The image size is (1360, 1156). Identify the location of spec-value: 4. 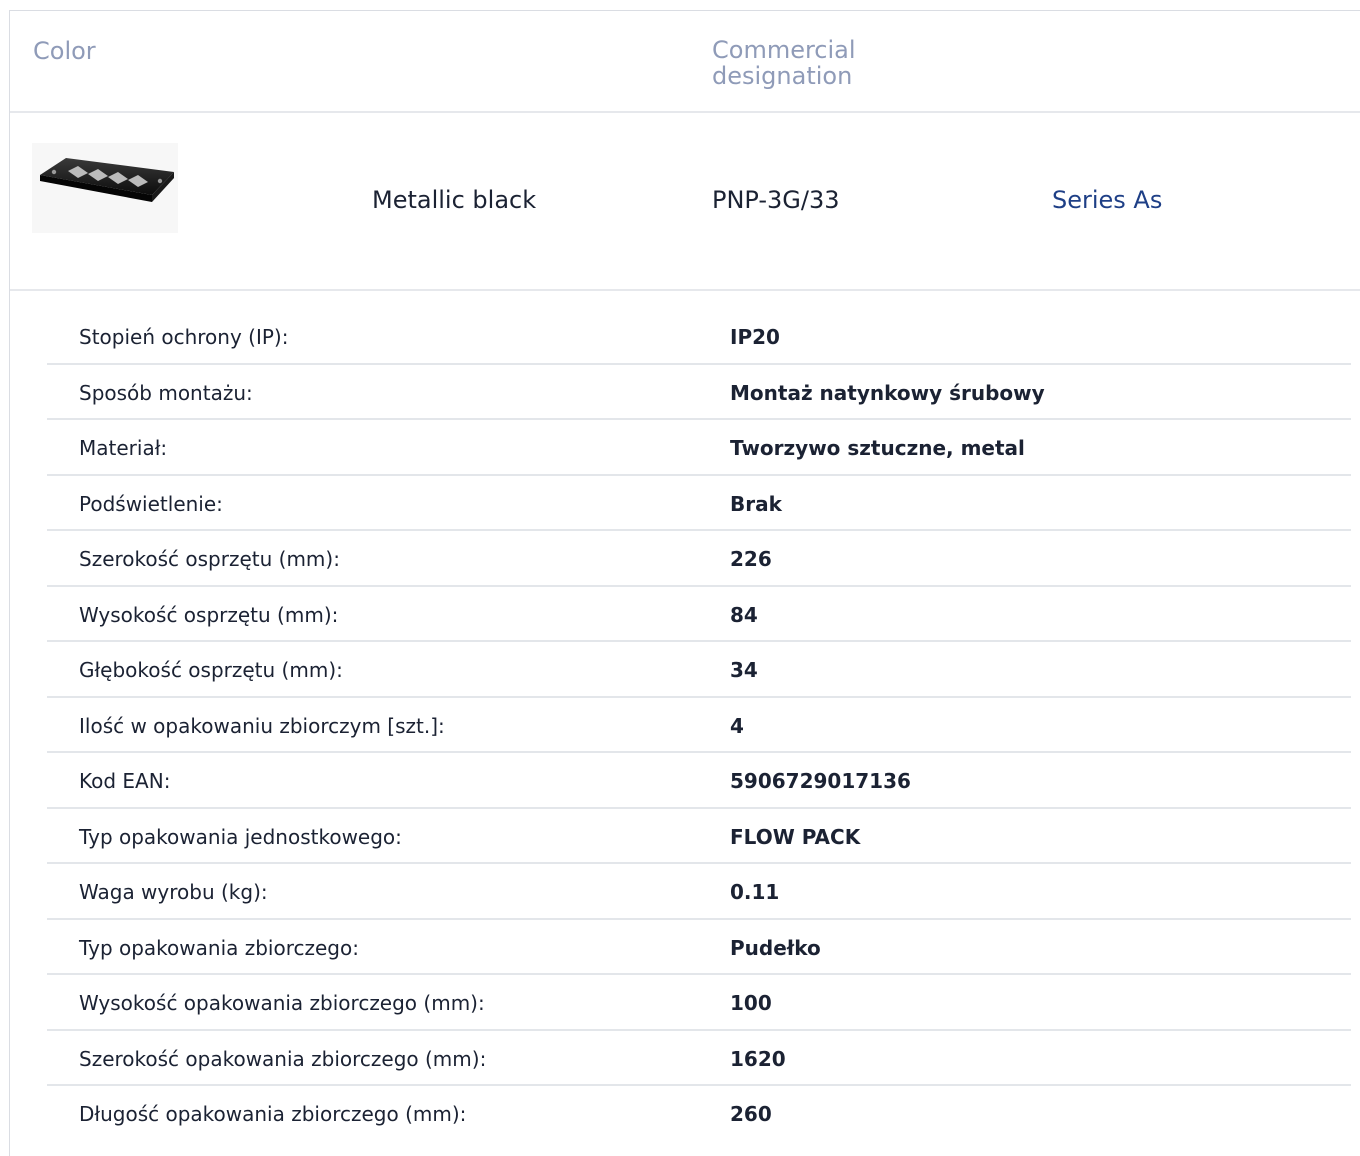
(737, 725).